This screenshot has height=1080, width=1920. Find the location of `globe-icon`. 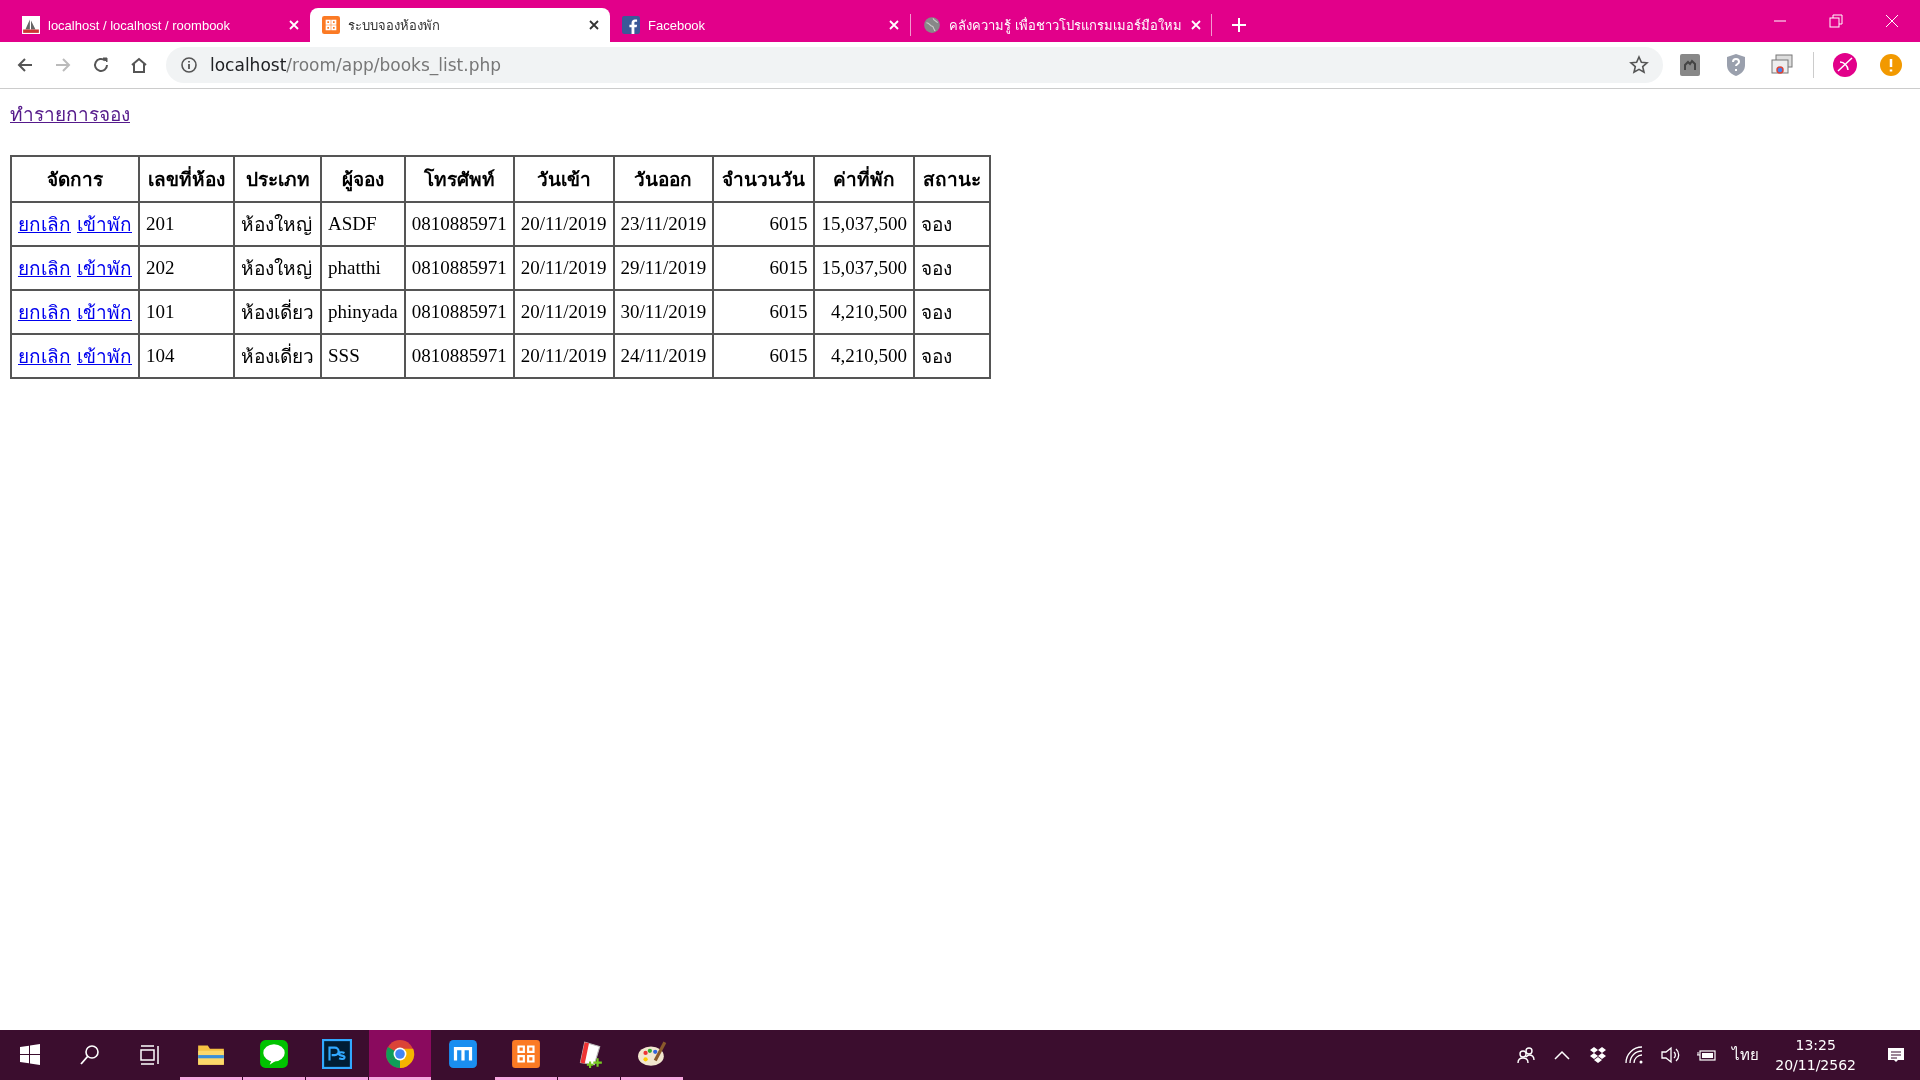

globe-icon is located at coordinates (932, 25).